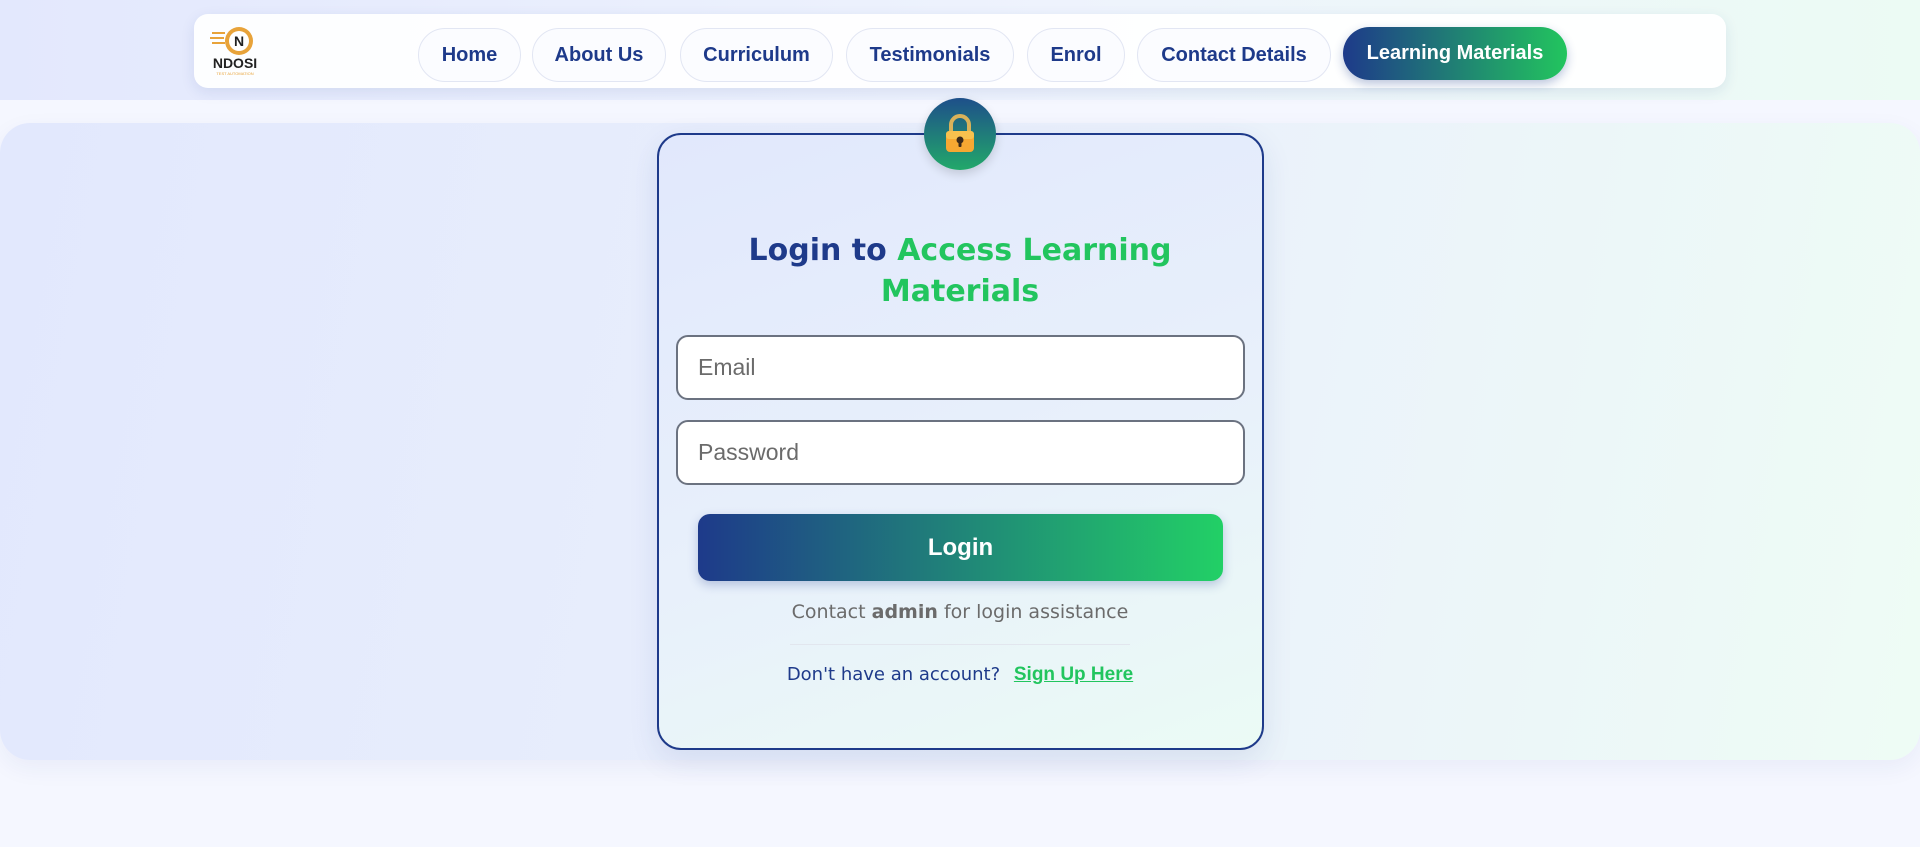 The height and width of the screenshot is (847, 1920). Describe the element at coordinates (960, 547) in the screenshot. I see `login-button: Login` at that location.